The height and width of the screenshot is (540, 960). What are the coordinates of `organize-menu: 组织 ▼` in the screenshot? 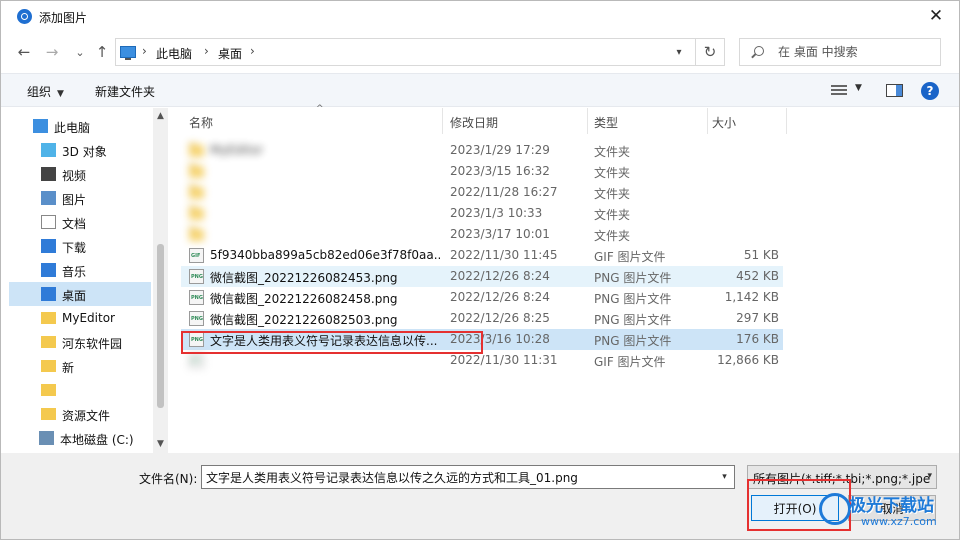 It's located at (45, 91).